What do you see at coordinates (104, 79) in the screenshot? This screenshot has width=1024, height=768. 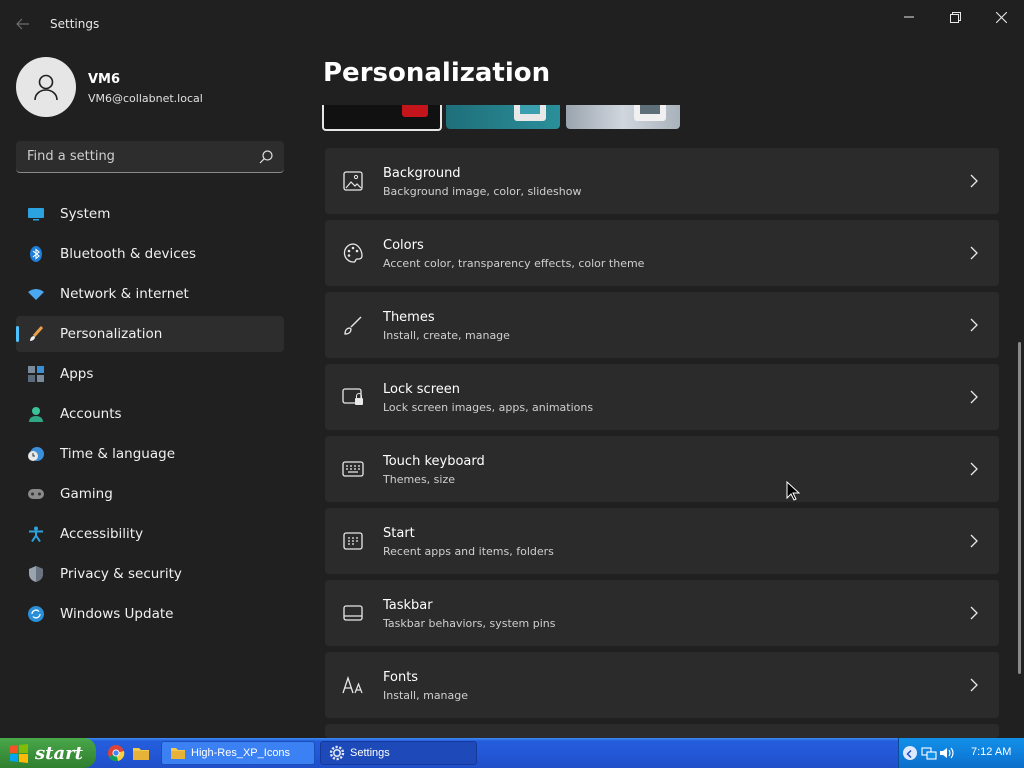 I see `profile-name: VM6` at bounding box center [104, 79].